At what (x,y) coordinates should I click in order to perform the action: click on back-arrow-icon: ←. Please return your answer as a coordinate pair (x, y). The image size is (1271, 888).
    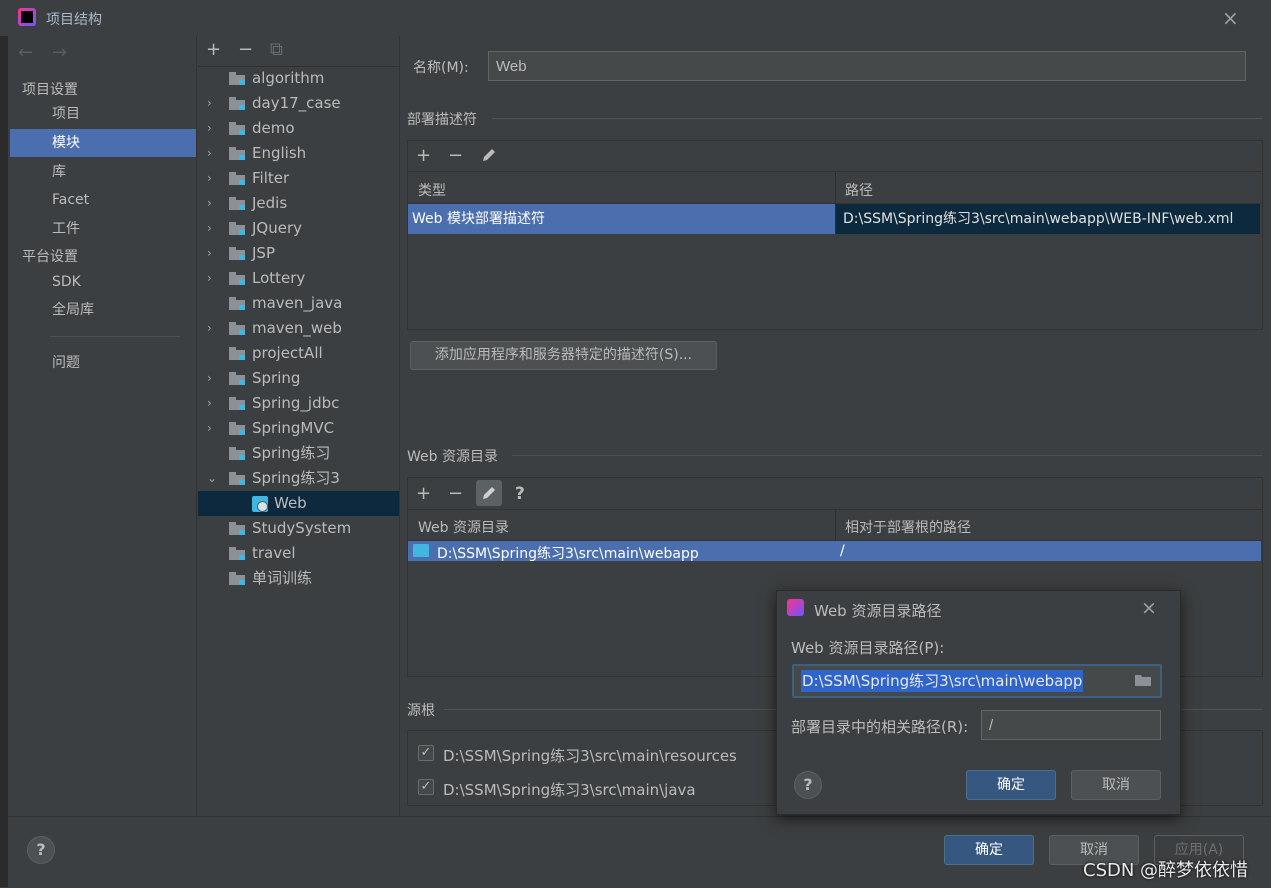
    Looking at the image, I should click on (25, 52).